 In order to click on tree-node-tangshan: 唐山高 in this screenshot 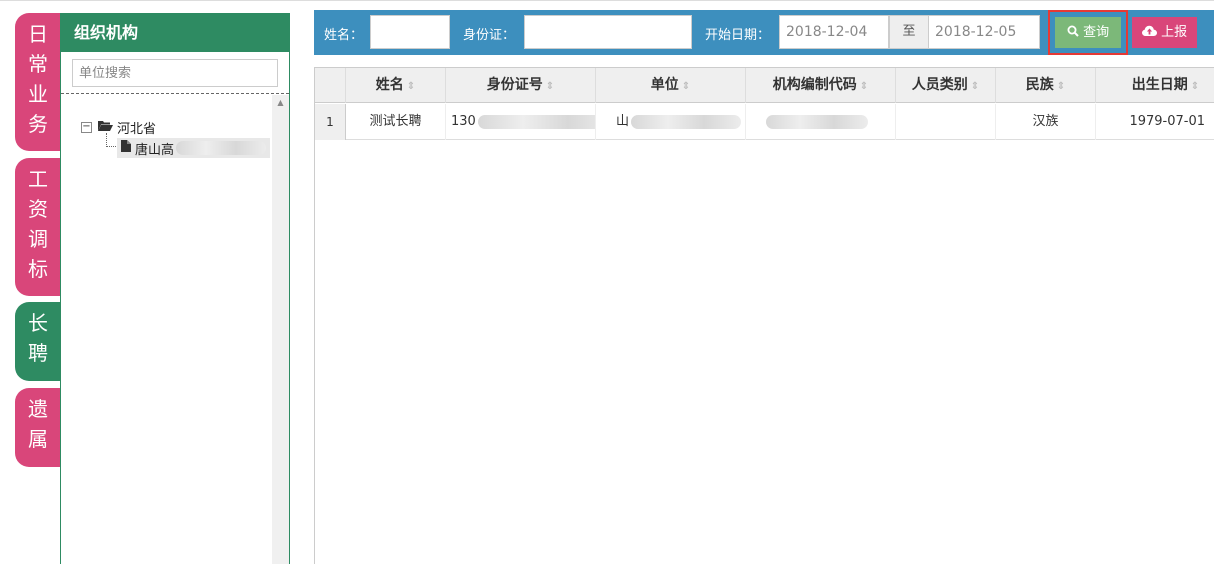, I will do `click(194, 148)`.